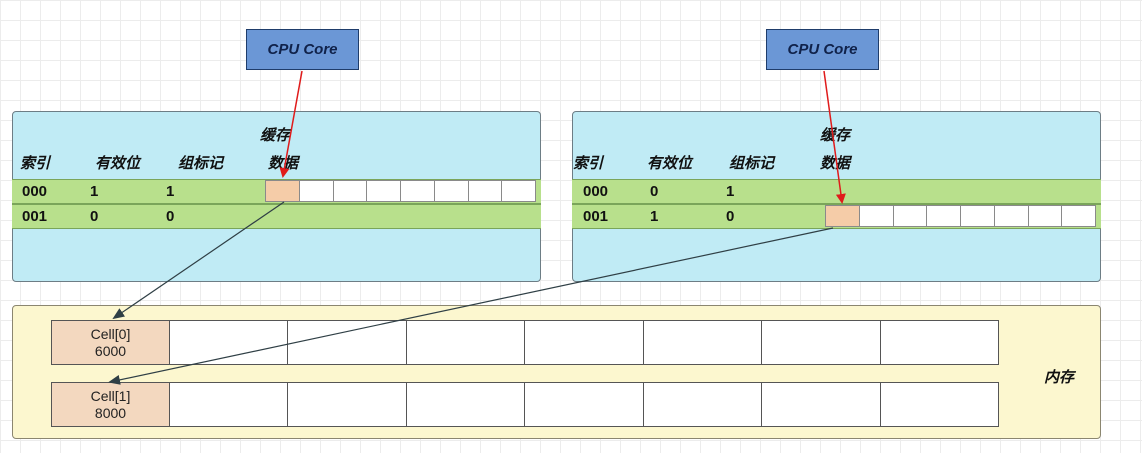 The image size is (1142, 453). What do you see at coordinates (834, 137) in the screenshot?
I see `arrow-cpu-right-to-cache` at bounding box center [834, 137].